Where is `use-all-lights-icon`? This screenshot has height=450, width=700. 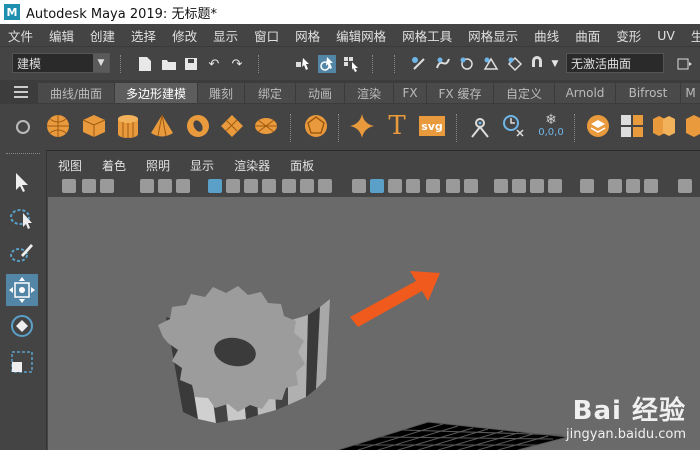 use-all-lights-icon is located at coordinates (453, 186).